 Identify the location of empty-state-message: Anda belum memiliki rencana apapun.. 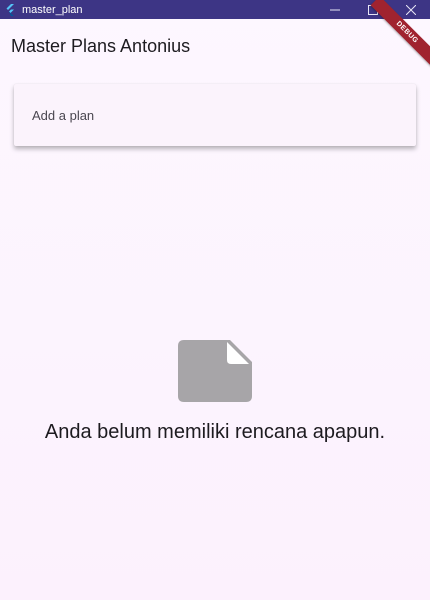
(215, 432).